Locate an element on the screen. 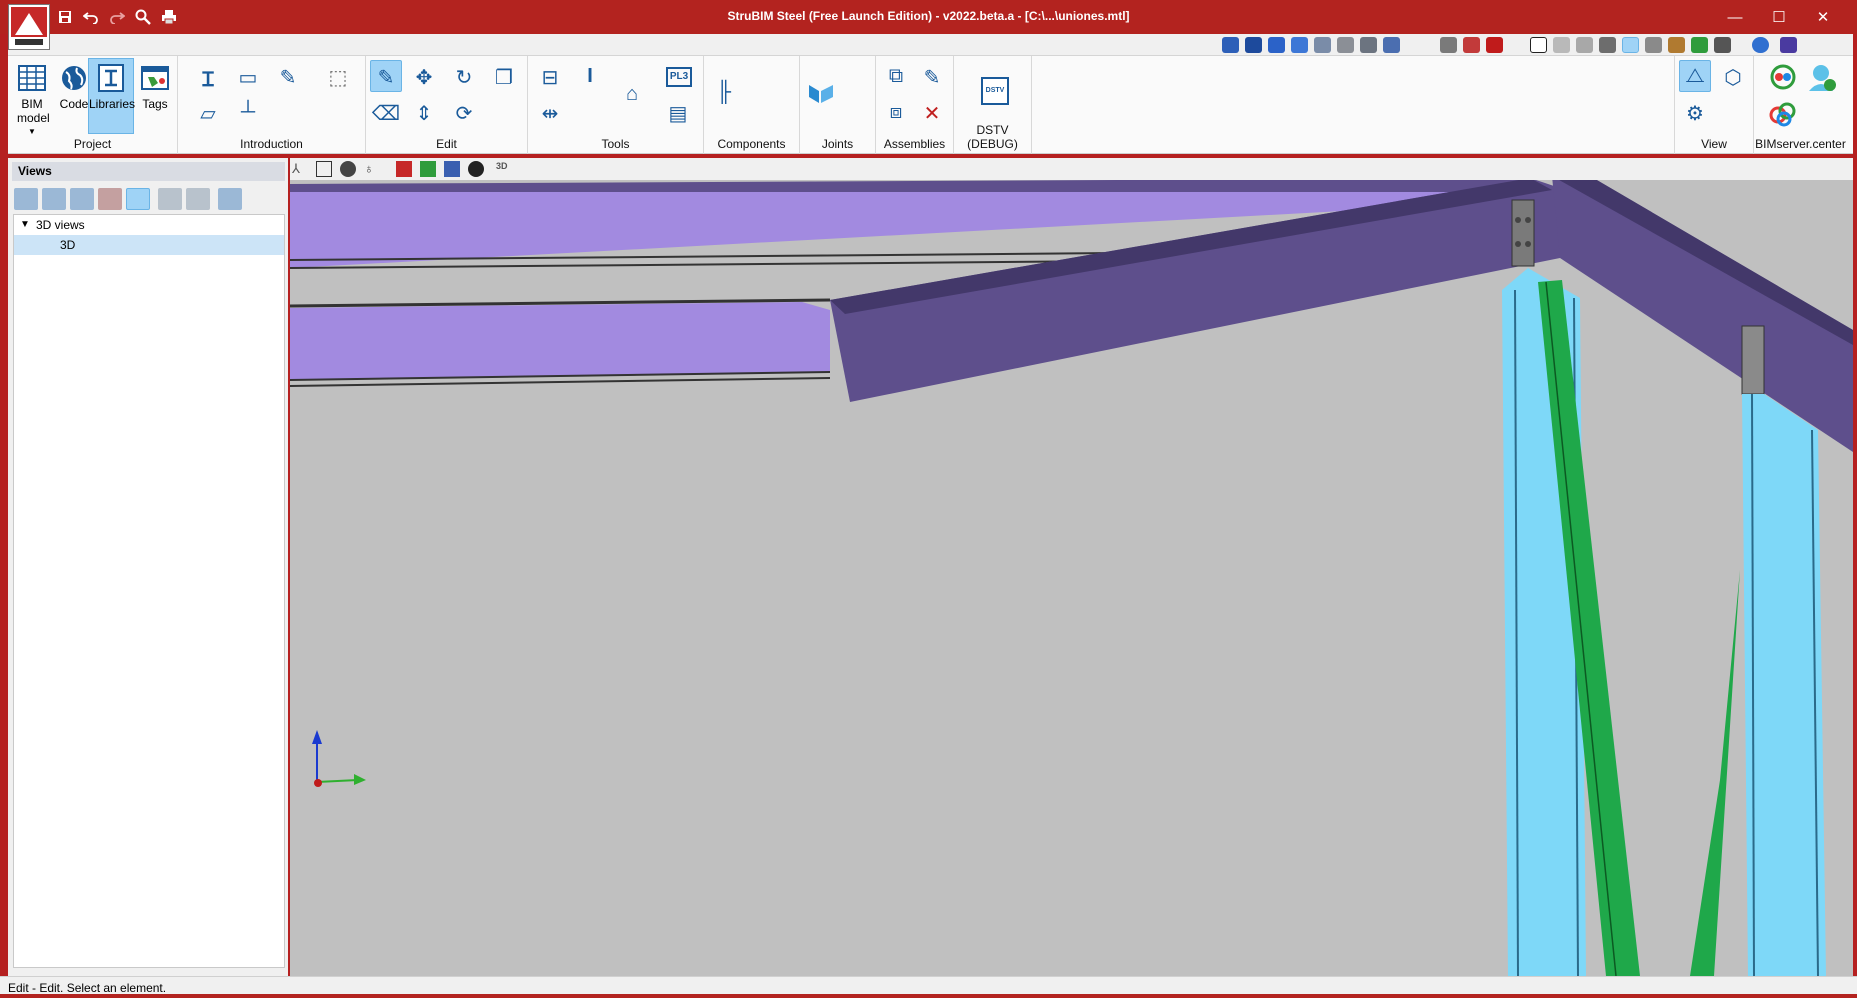 The image size is (1857, 998). edit-view-icon is located at coordinates (54, 199).